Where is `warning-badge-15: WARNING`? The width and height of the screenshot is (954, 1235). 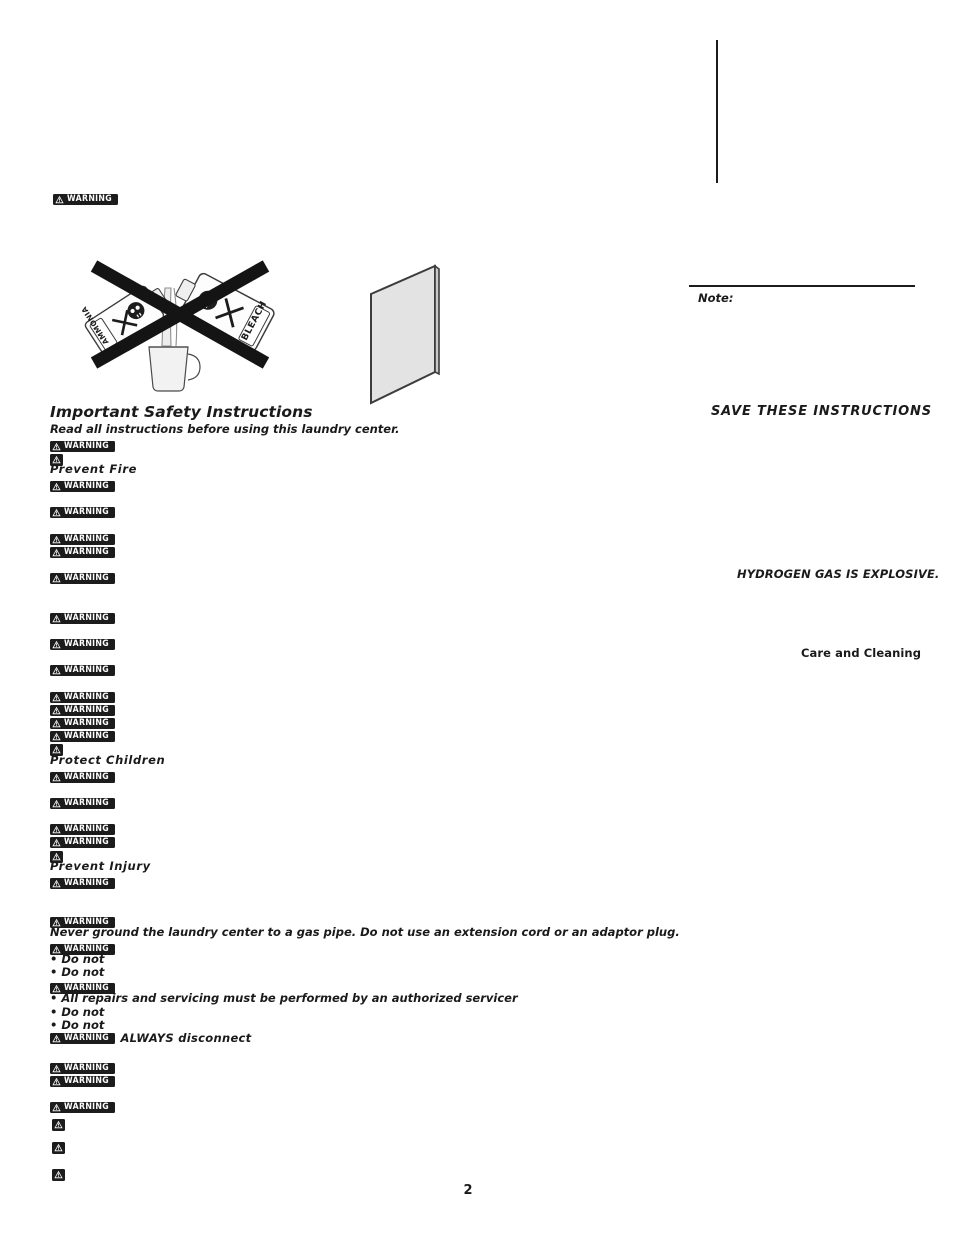 warning-badge-15: WARNING is located at coordinates (83, 802).